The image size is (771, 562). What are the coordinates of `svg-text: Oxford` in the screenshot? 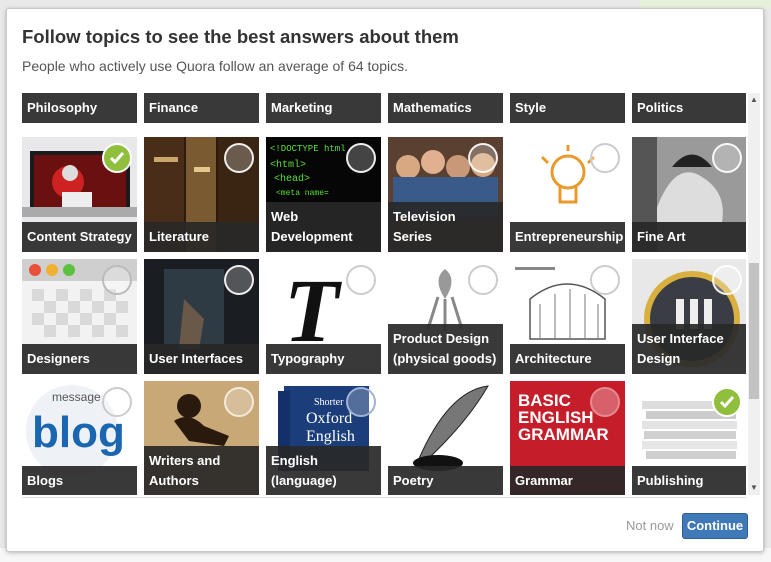 It's located at (329, 418).